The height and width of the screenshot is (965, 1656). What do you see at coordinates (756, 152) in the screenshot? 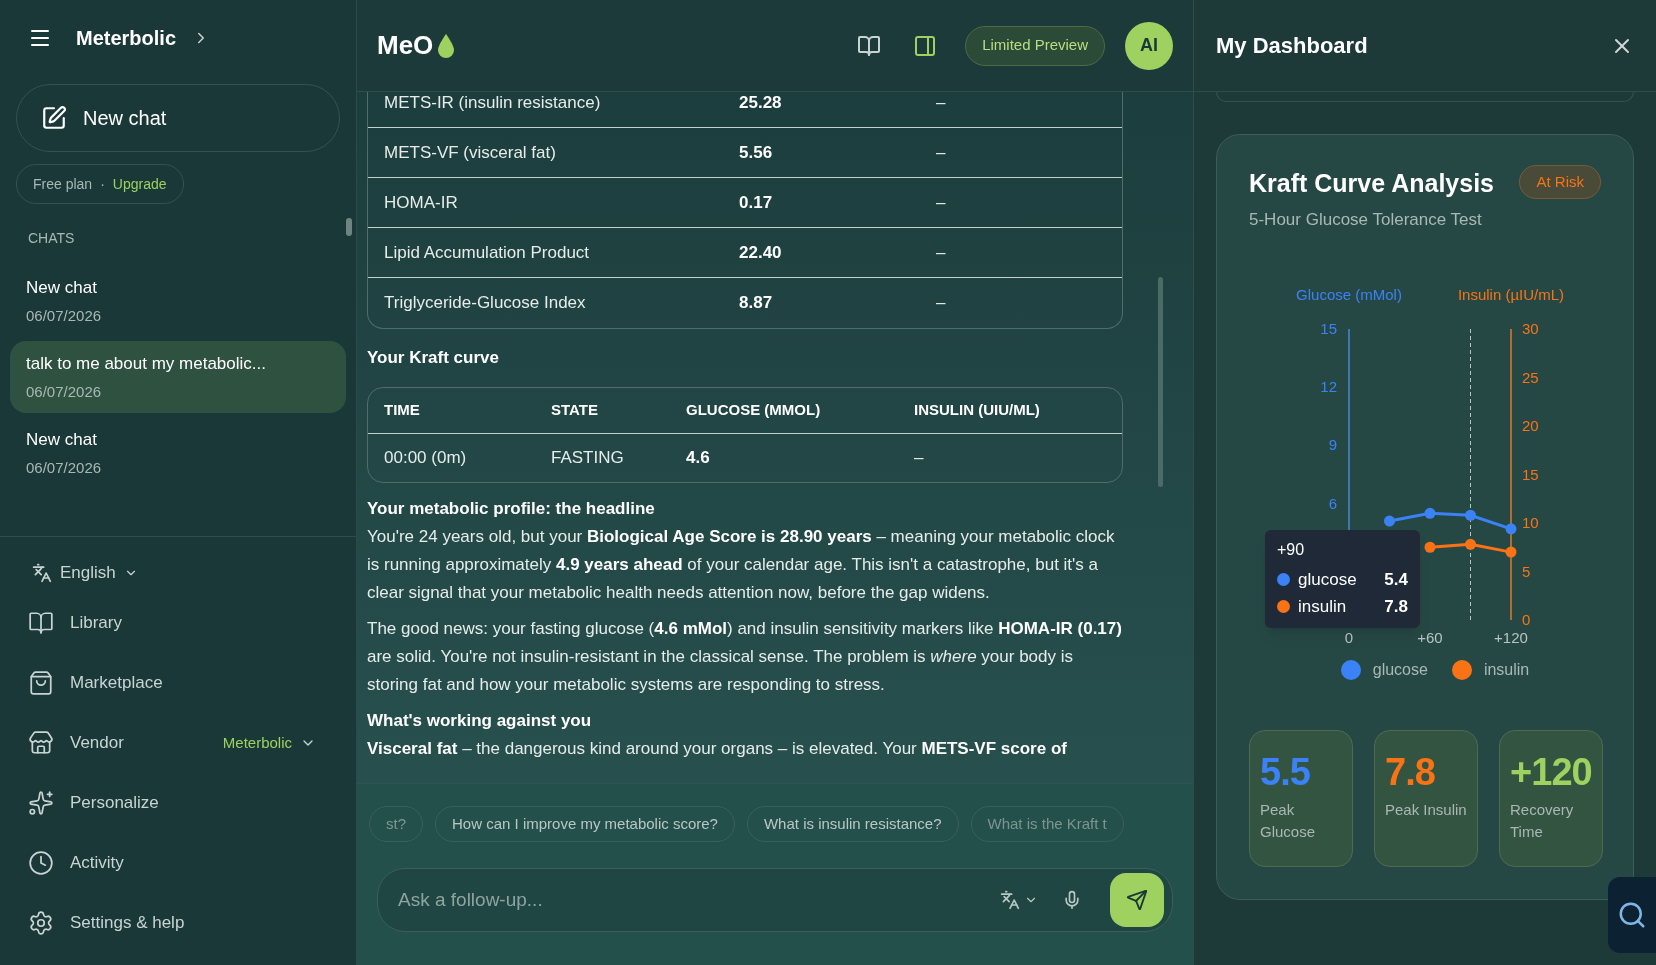
I see `table-cell-text: 5.56` at bounding box center [756, 152].